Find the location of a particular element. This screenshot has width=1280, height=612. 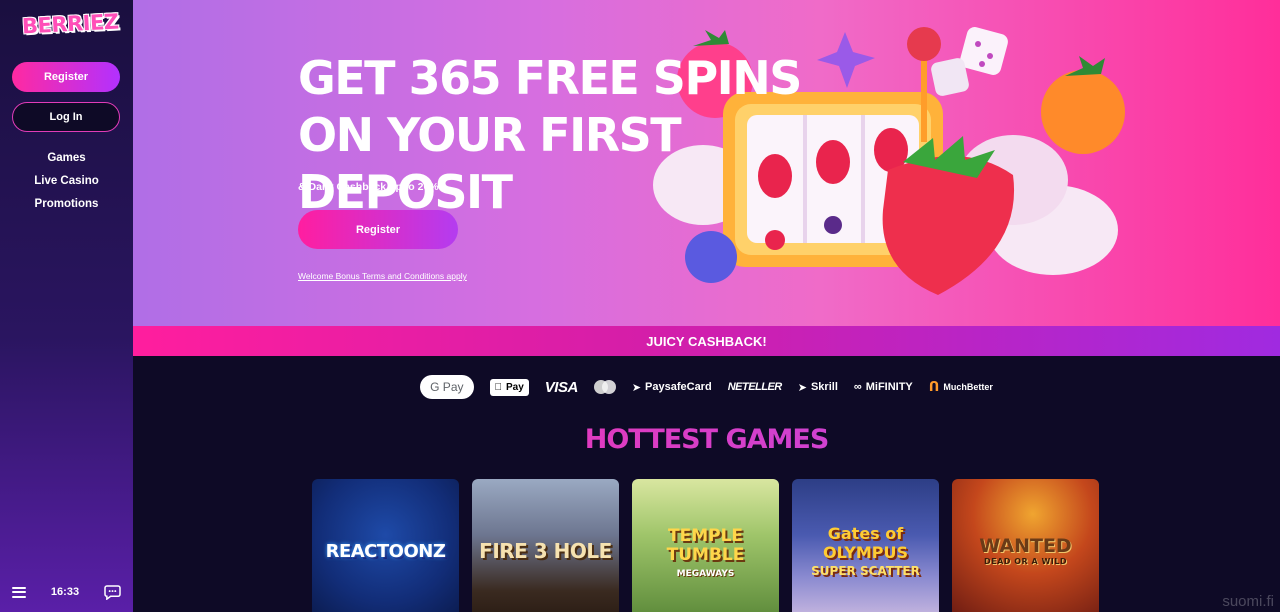

skrill-text: Skrill is located at coordinates (822, 387).